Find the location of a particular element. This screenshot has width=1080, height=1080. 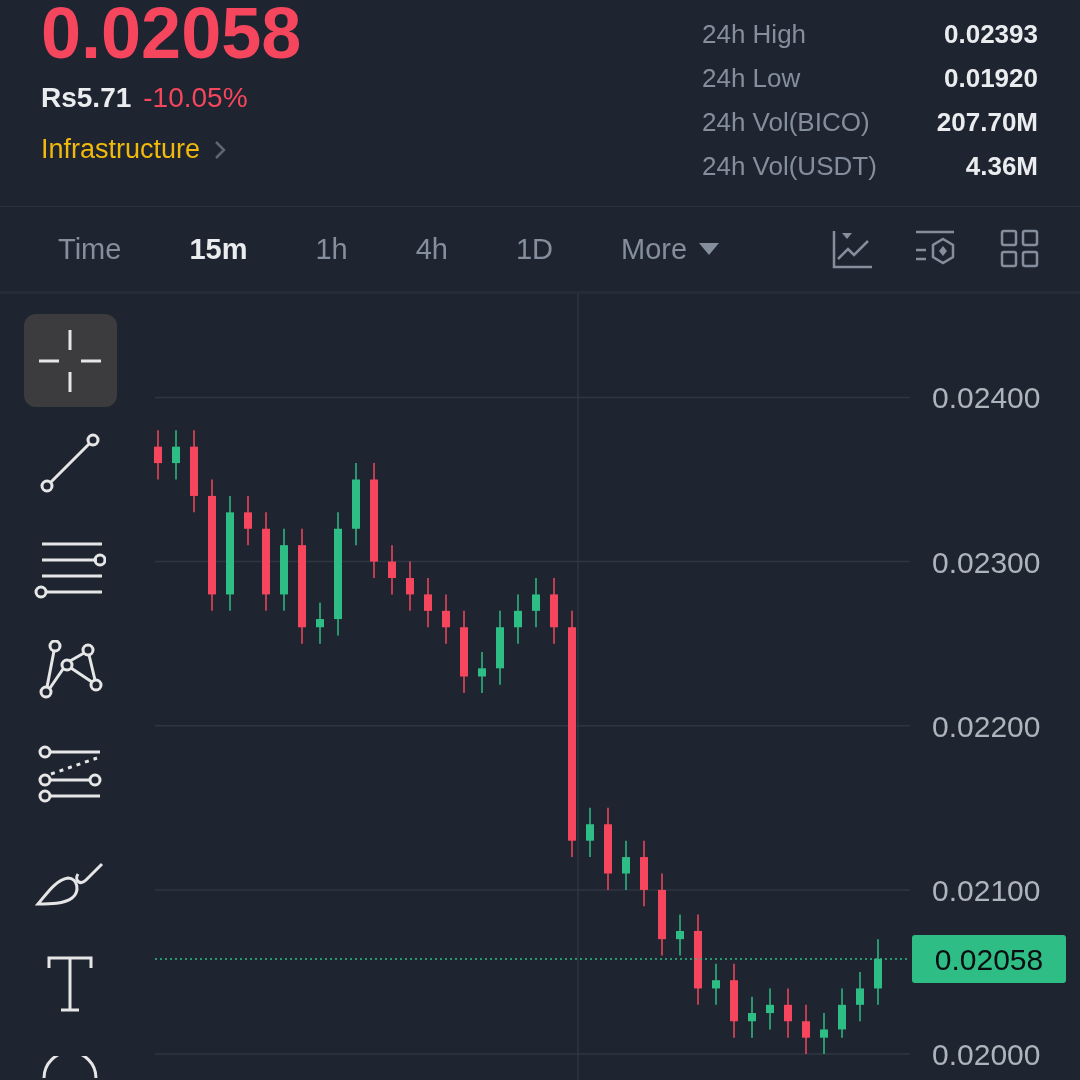

drawing-tool-button is located at coordinates (70, 360).